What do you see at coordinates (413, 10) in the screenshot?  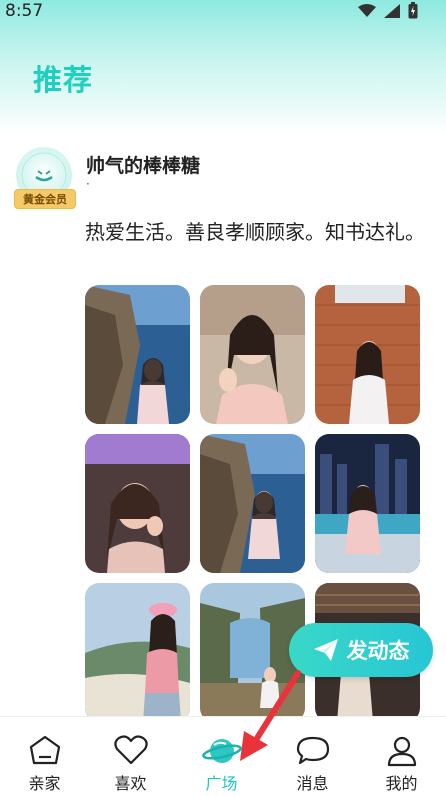 I see `battery-icon` at bounding box center [413, 10].